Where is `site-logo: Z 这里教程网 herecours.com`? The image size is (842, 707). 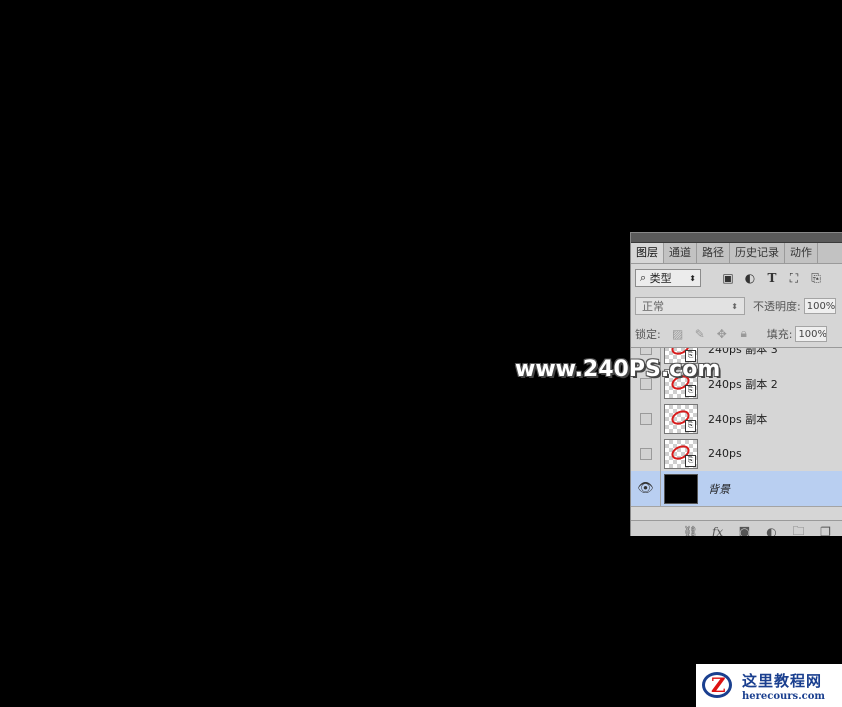 site-logo: Z 这里教程网 herecours.com is located at coordinates (769, 685).